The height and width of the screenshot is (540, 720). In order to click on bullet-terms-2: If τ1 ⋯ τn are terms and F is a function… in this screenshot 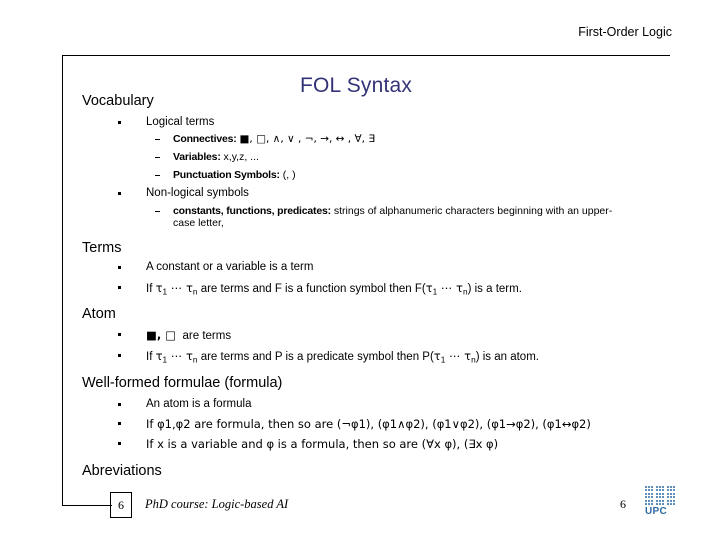, I will do `click(320, 288)`.